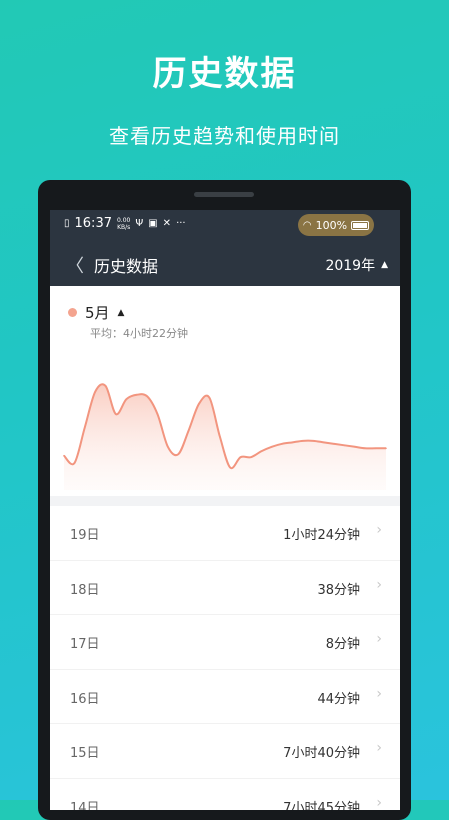  I want to click on usb-icon: Ψ, so click(139, 223).